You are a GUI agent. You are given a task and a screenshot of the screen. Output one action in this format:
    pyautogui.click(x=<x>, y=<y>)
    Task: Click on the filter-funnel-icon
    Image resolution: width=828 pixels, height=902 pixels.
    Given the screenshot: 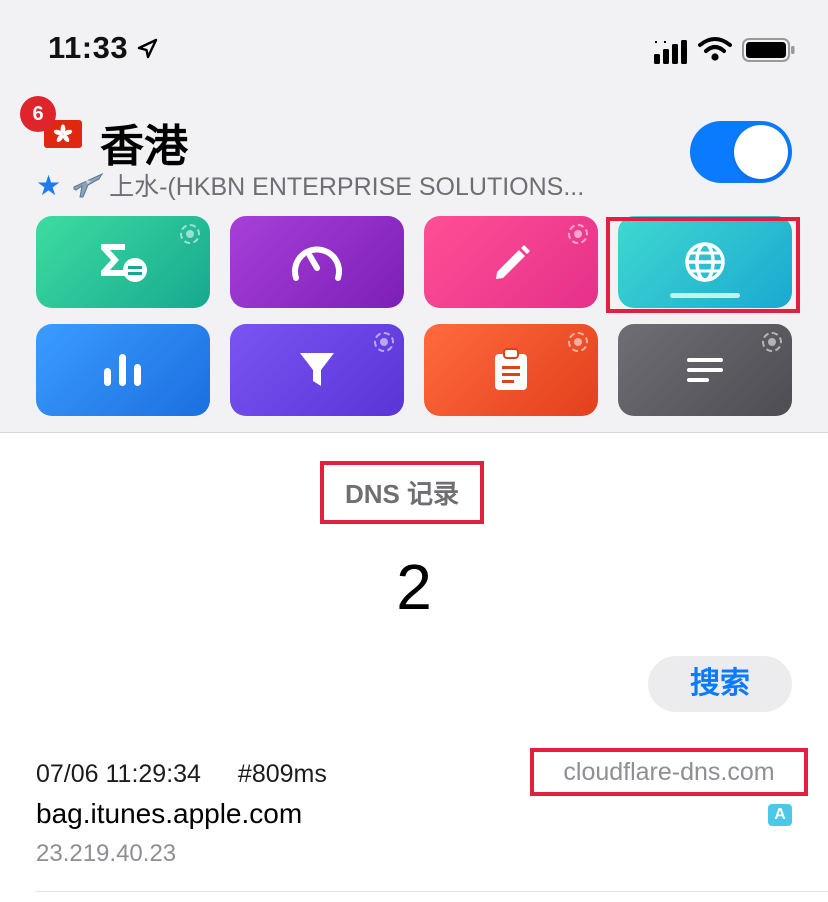 What is the action you would take?
    pyautogui.click(x=317, y=369)
    